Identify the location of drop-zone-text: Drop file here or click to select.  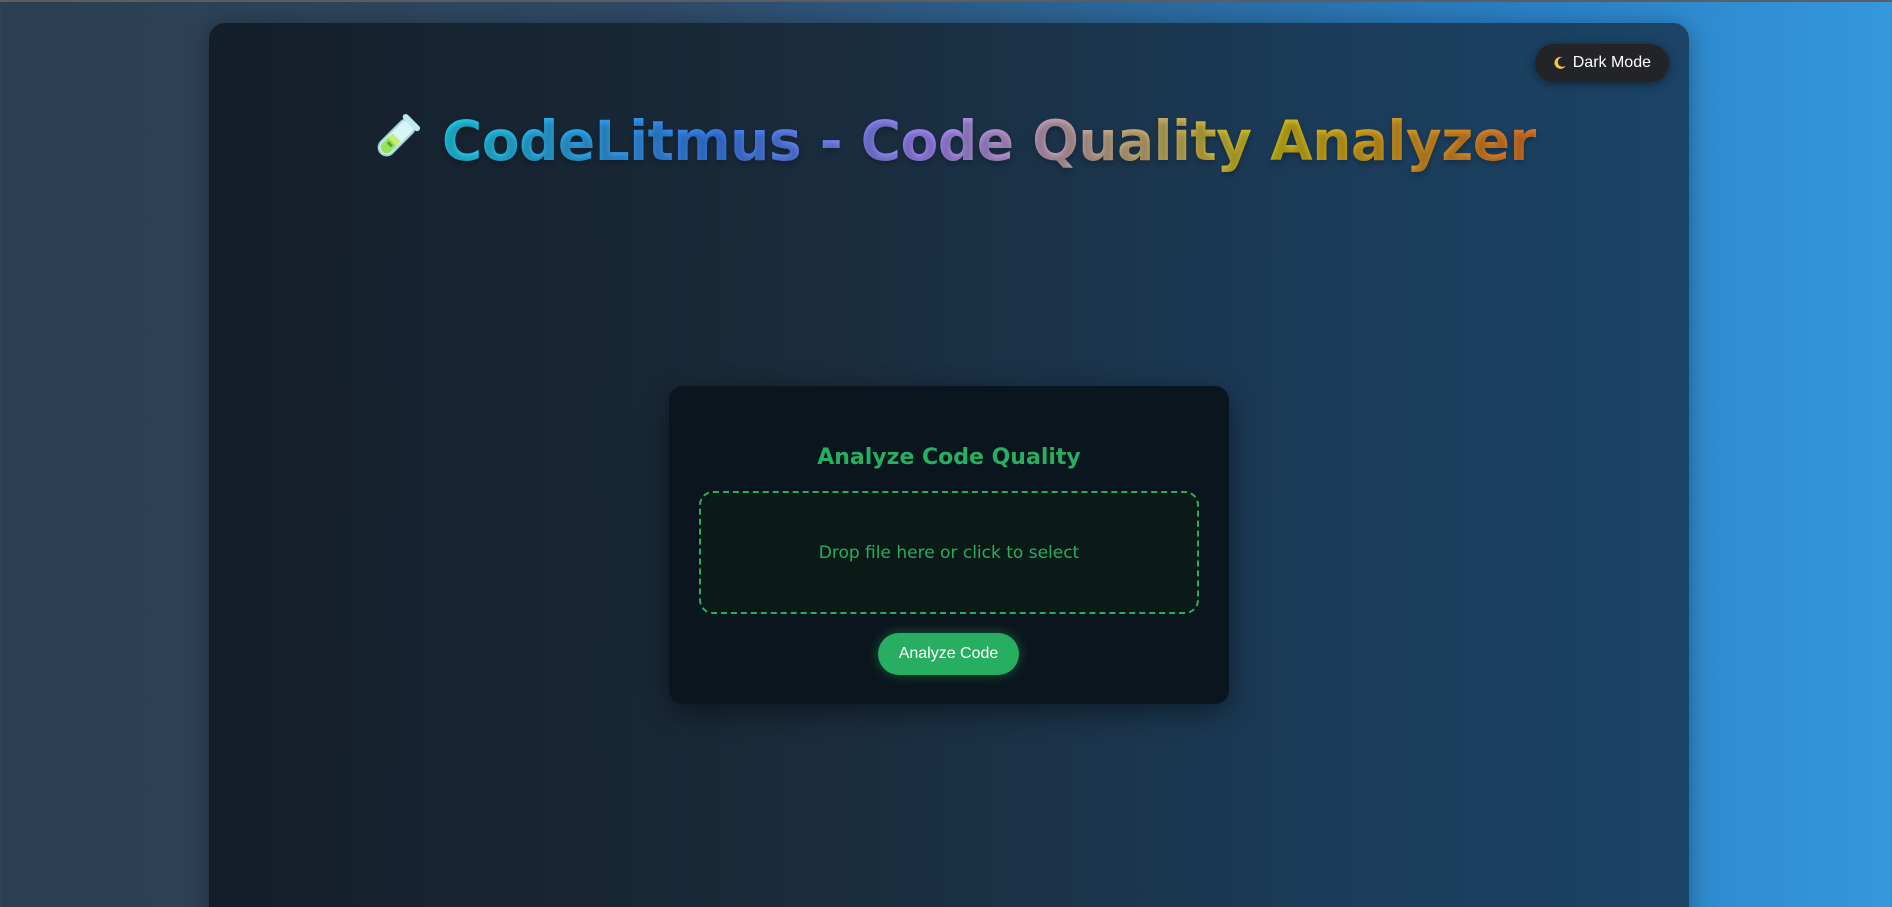
(949, 552).